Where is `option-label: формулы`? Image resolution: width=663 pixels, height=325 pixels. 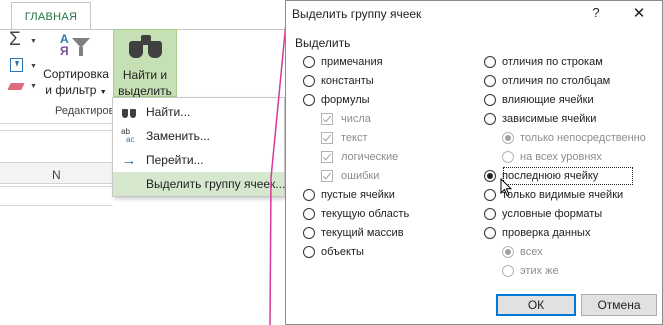
option-label: формулы is located at coordinates (345, 100).